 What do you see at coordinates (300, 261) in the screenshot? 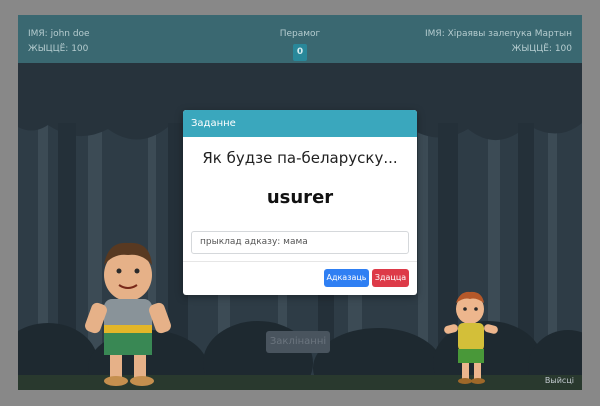
I see `modal-divider` at bounding box center [300, 261].